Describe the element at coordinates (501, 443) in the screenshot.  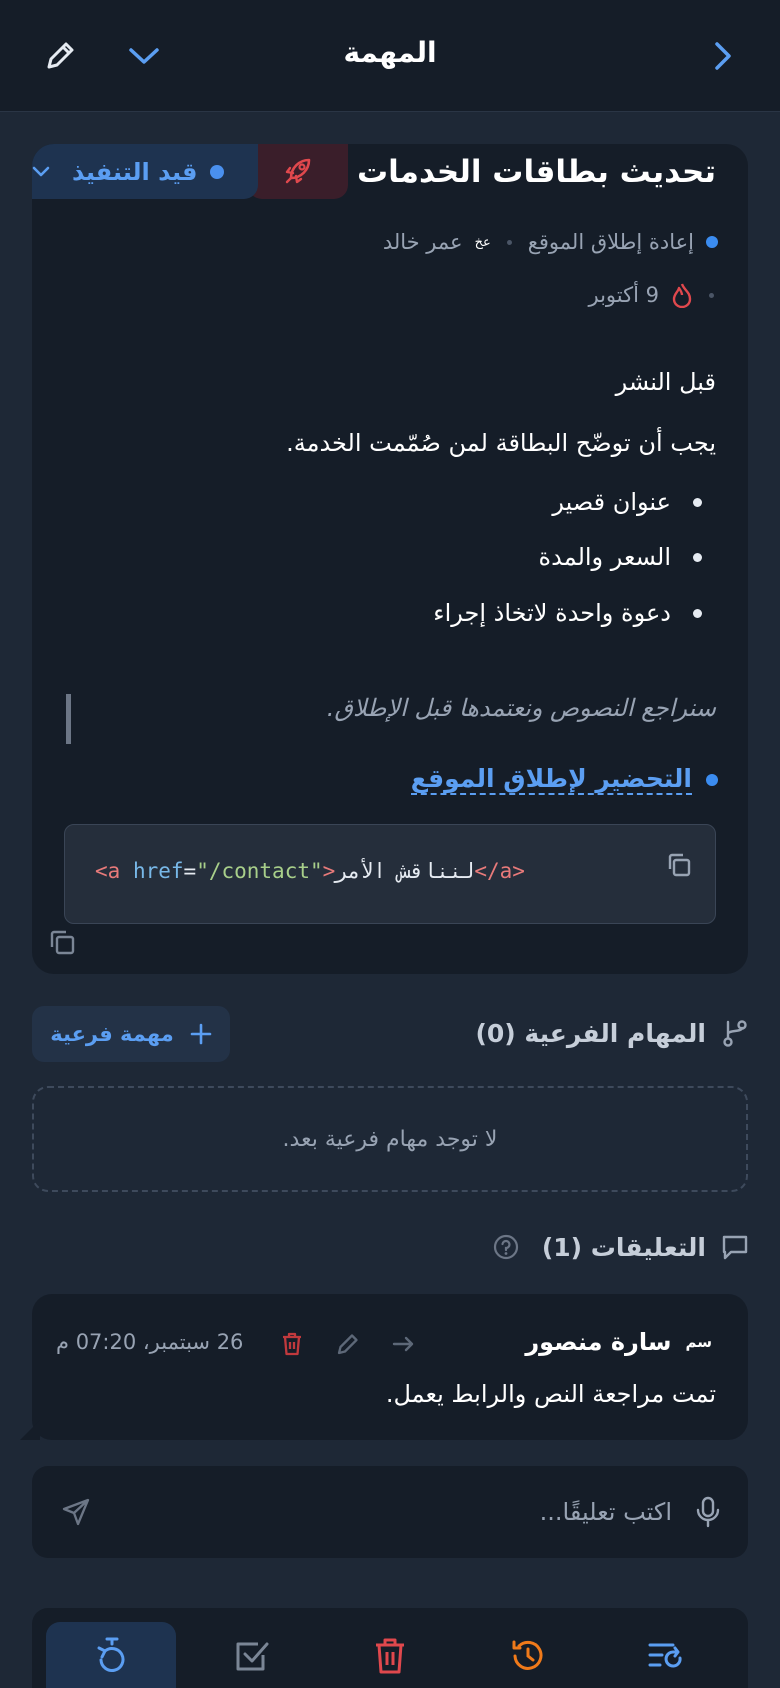
I see `description-paragraph: يجب أن توضّح البطاقة لمن صُمّمت الخدمة.` at that location.